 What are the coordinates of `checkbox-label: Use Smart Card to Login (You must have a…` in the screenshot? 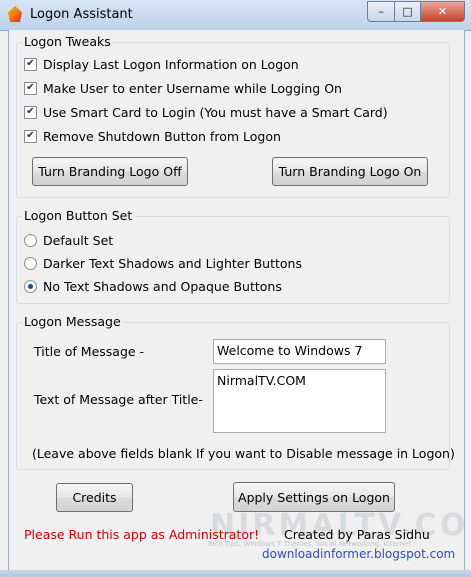 It's located at (215, 112).